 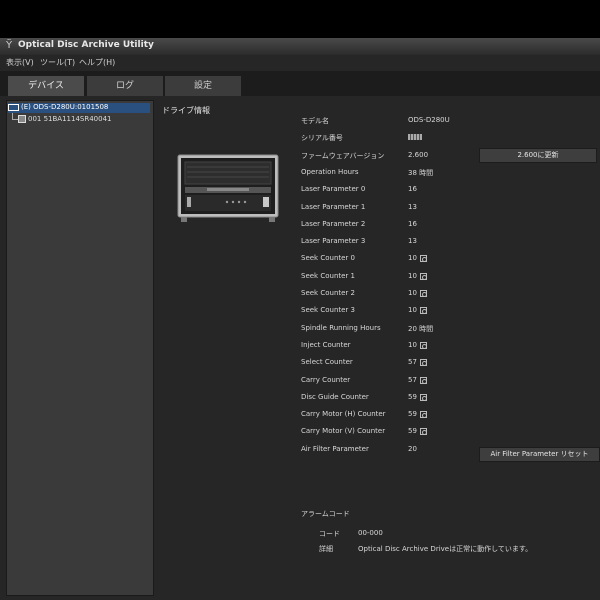 What do you see at coordinates (326, 345) in the screenshot?
I see `property-label: Inject Counter` at bounding box center [326, 345].